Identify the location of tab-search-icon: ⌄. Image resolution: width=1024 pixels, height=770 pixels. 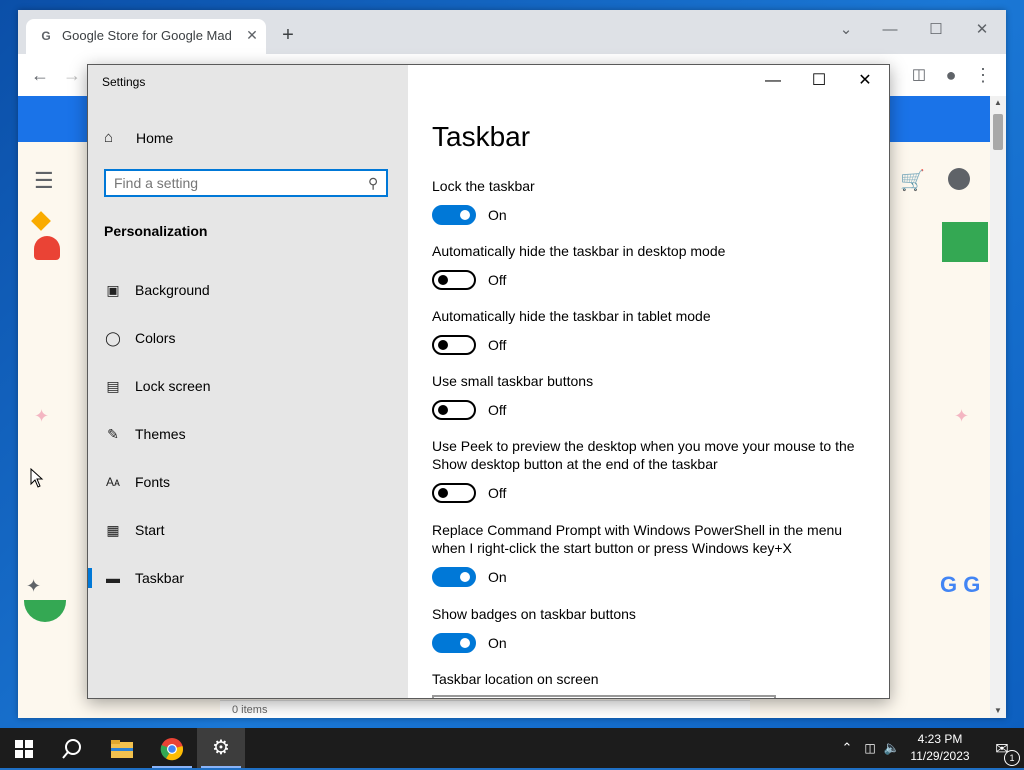
(846, 30).